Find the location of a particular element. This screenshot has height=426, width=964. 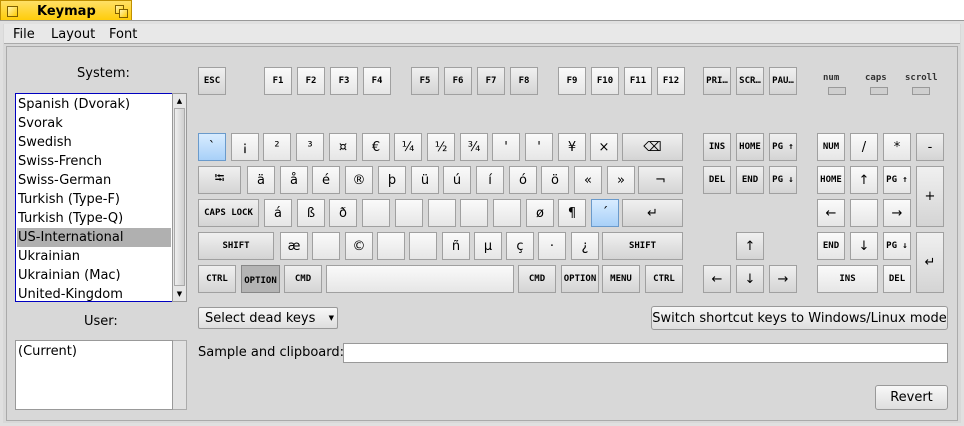

key--: ó is located at coordinates (523, 180).